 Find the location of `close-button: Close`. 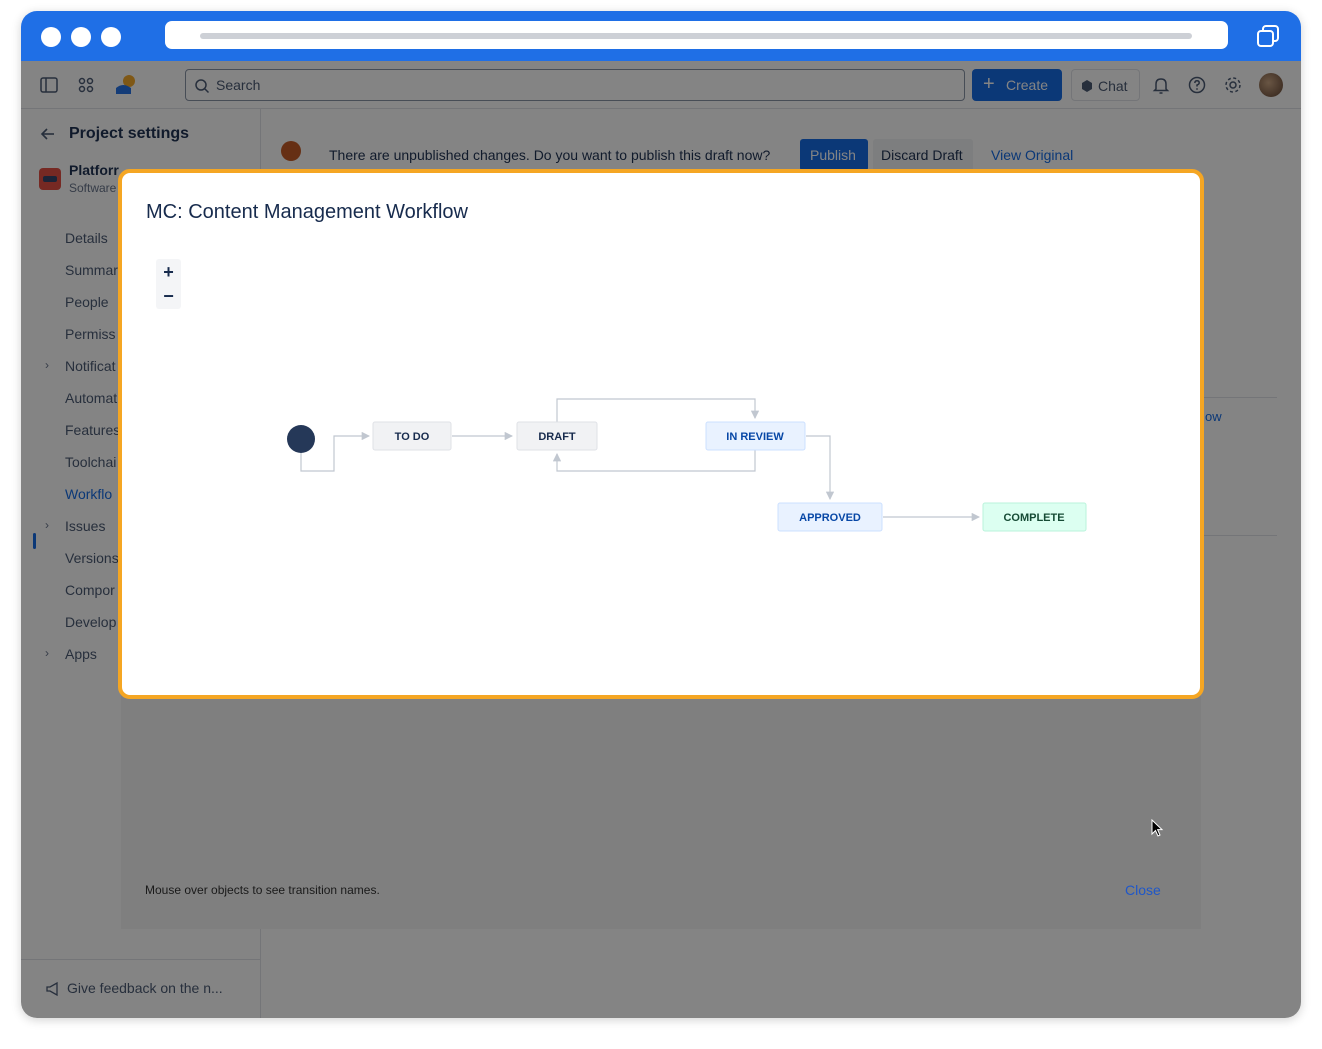

close-button: Close is located at coordinates (1143, 890).